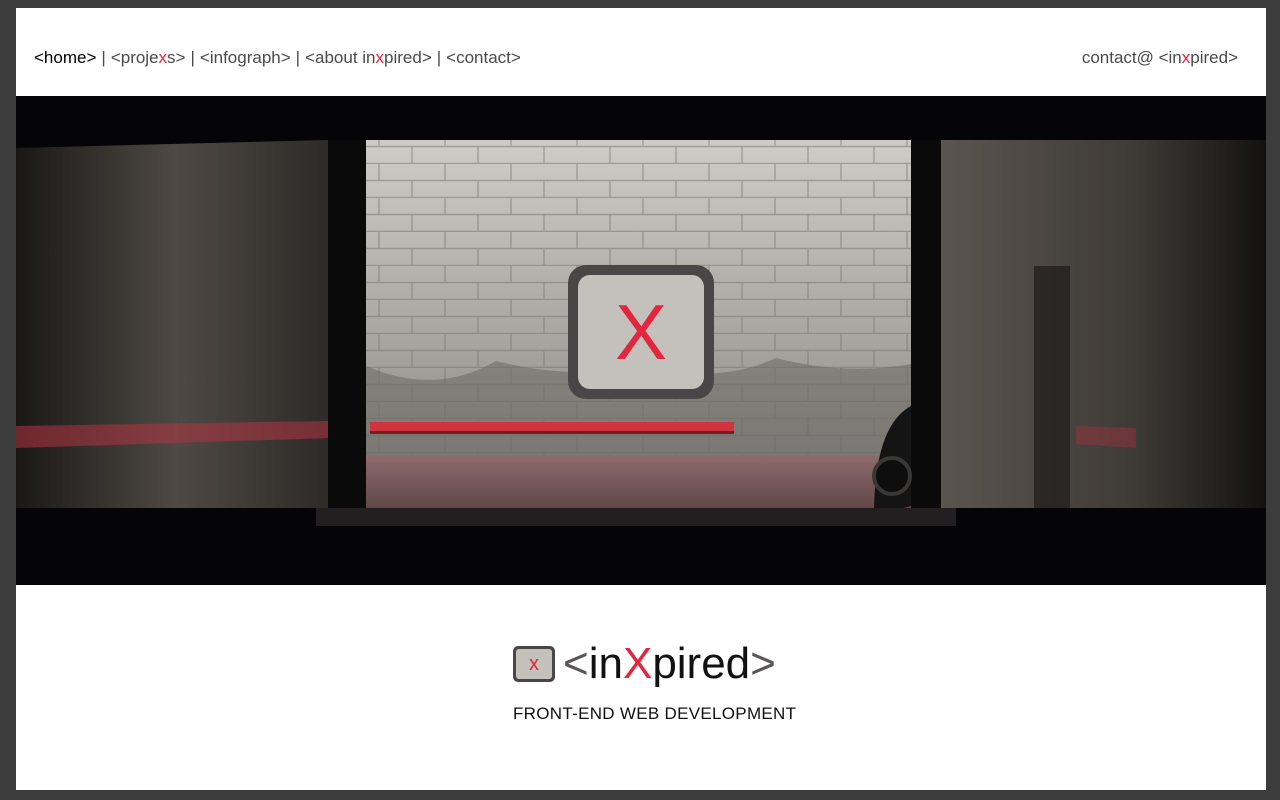  I want to click on logo-pre: in, so click(605, 663).